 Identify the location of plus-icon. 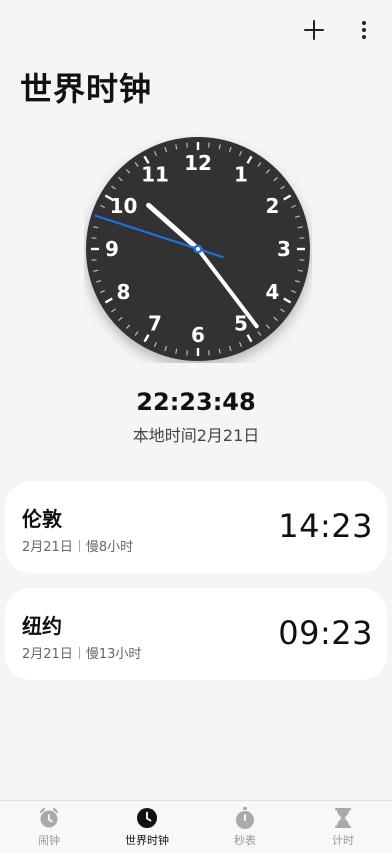
(314, 30).